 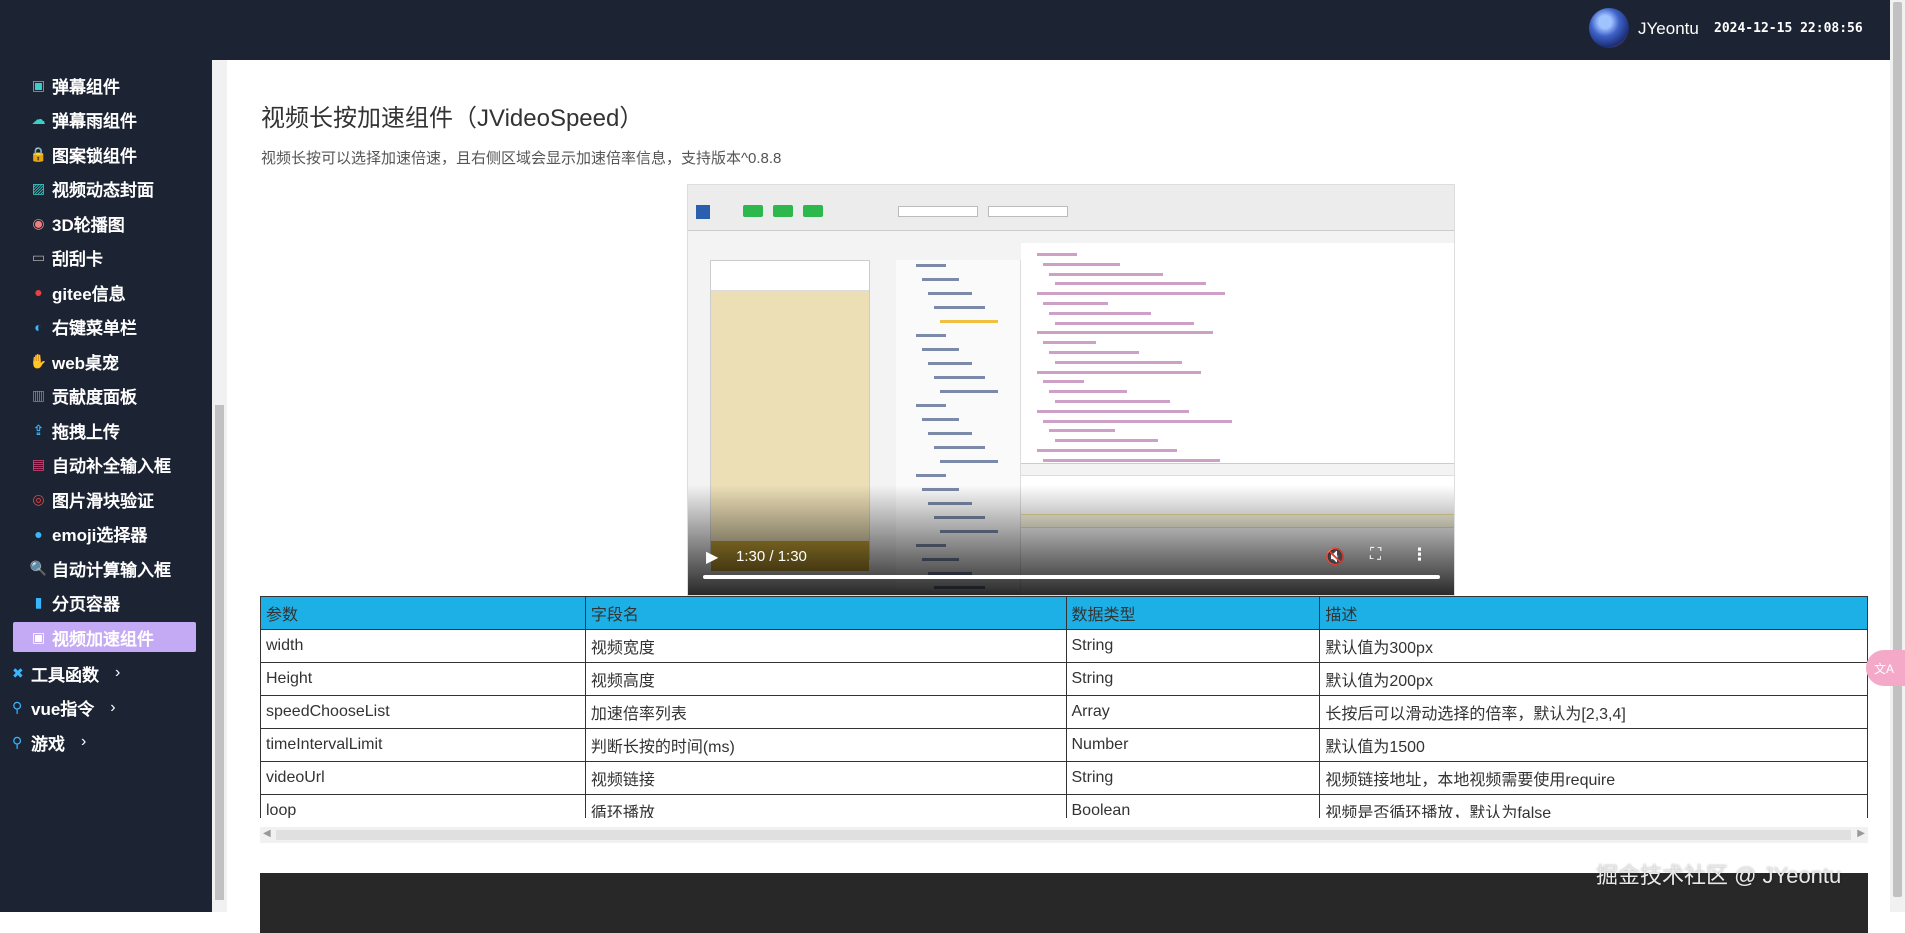 I want to click on sidebar-scrollbar, so click(x=219, y=486).